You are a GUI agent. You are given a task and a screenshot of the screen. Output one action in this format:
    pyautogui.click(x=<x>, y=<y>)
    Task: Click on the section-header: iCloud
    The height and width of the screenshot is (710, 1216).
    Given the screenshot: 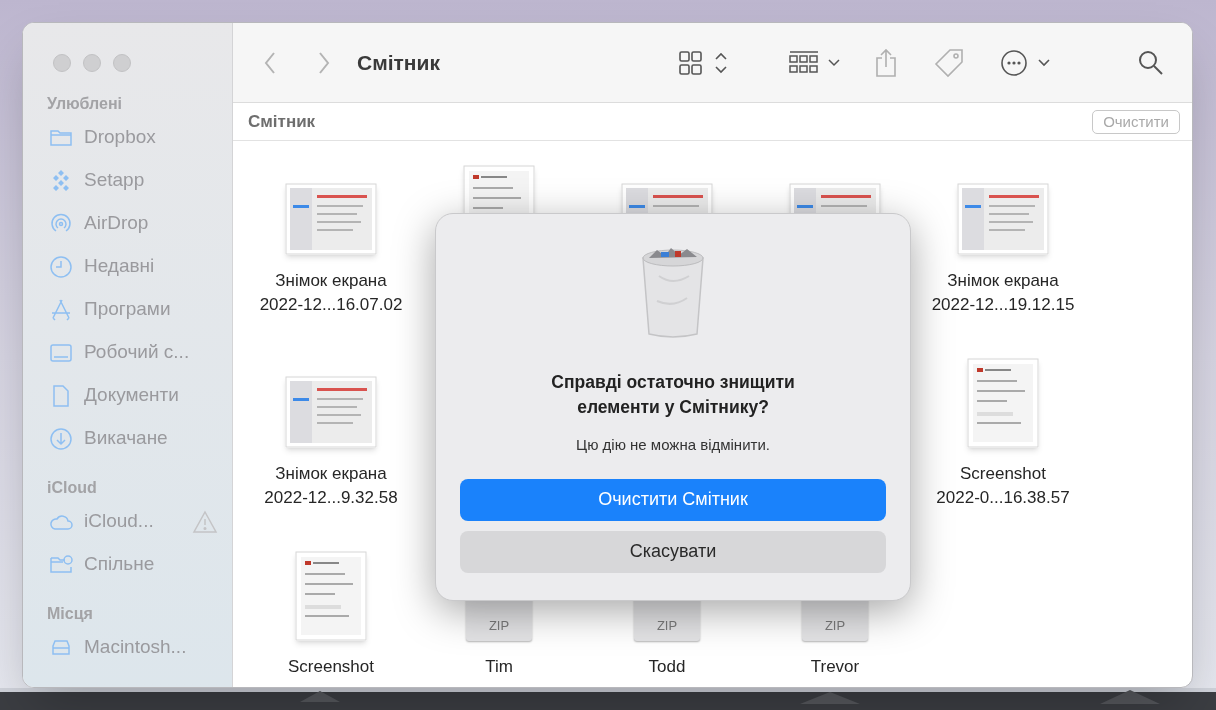 What is the action you would take?
    pyautogui.click(x=72, y=488)
    